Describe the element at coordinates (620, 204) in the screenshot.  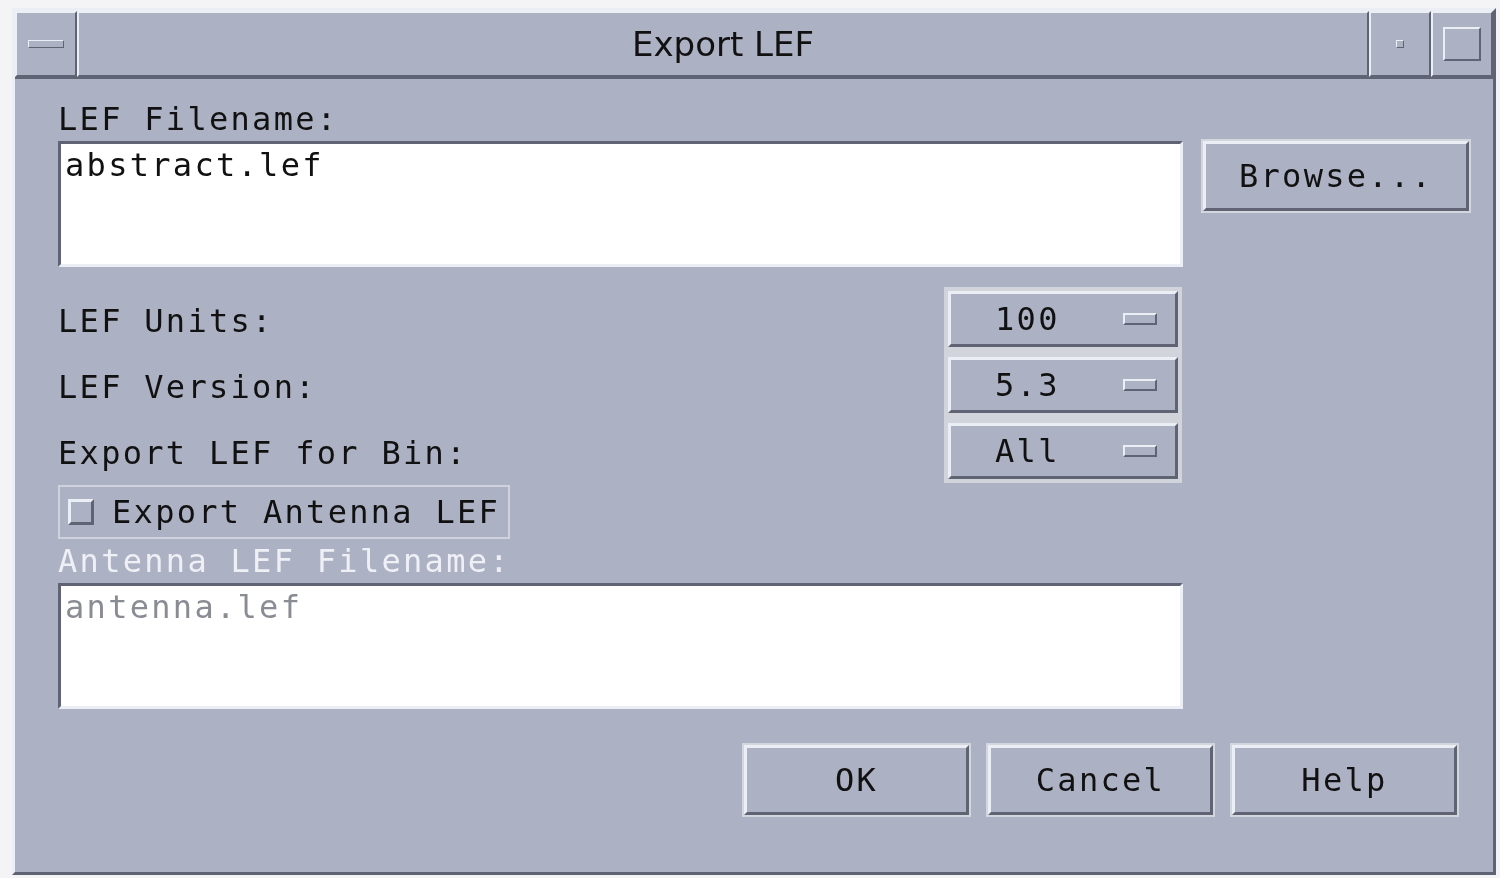
I see `filename-field: abstract.lef` at that location.